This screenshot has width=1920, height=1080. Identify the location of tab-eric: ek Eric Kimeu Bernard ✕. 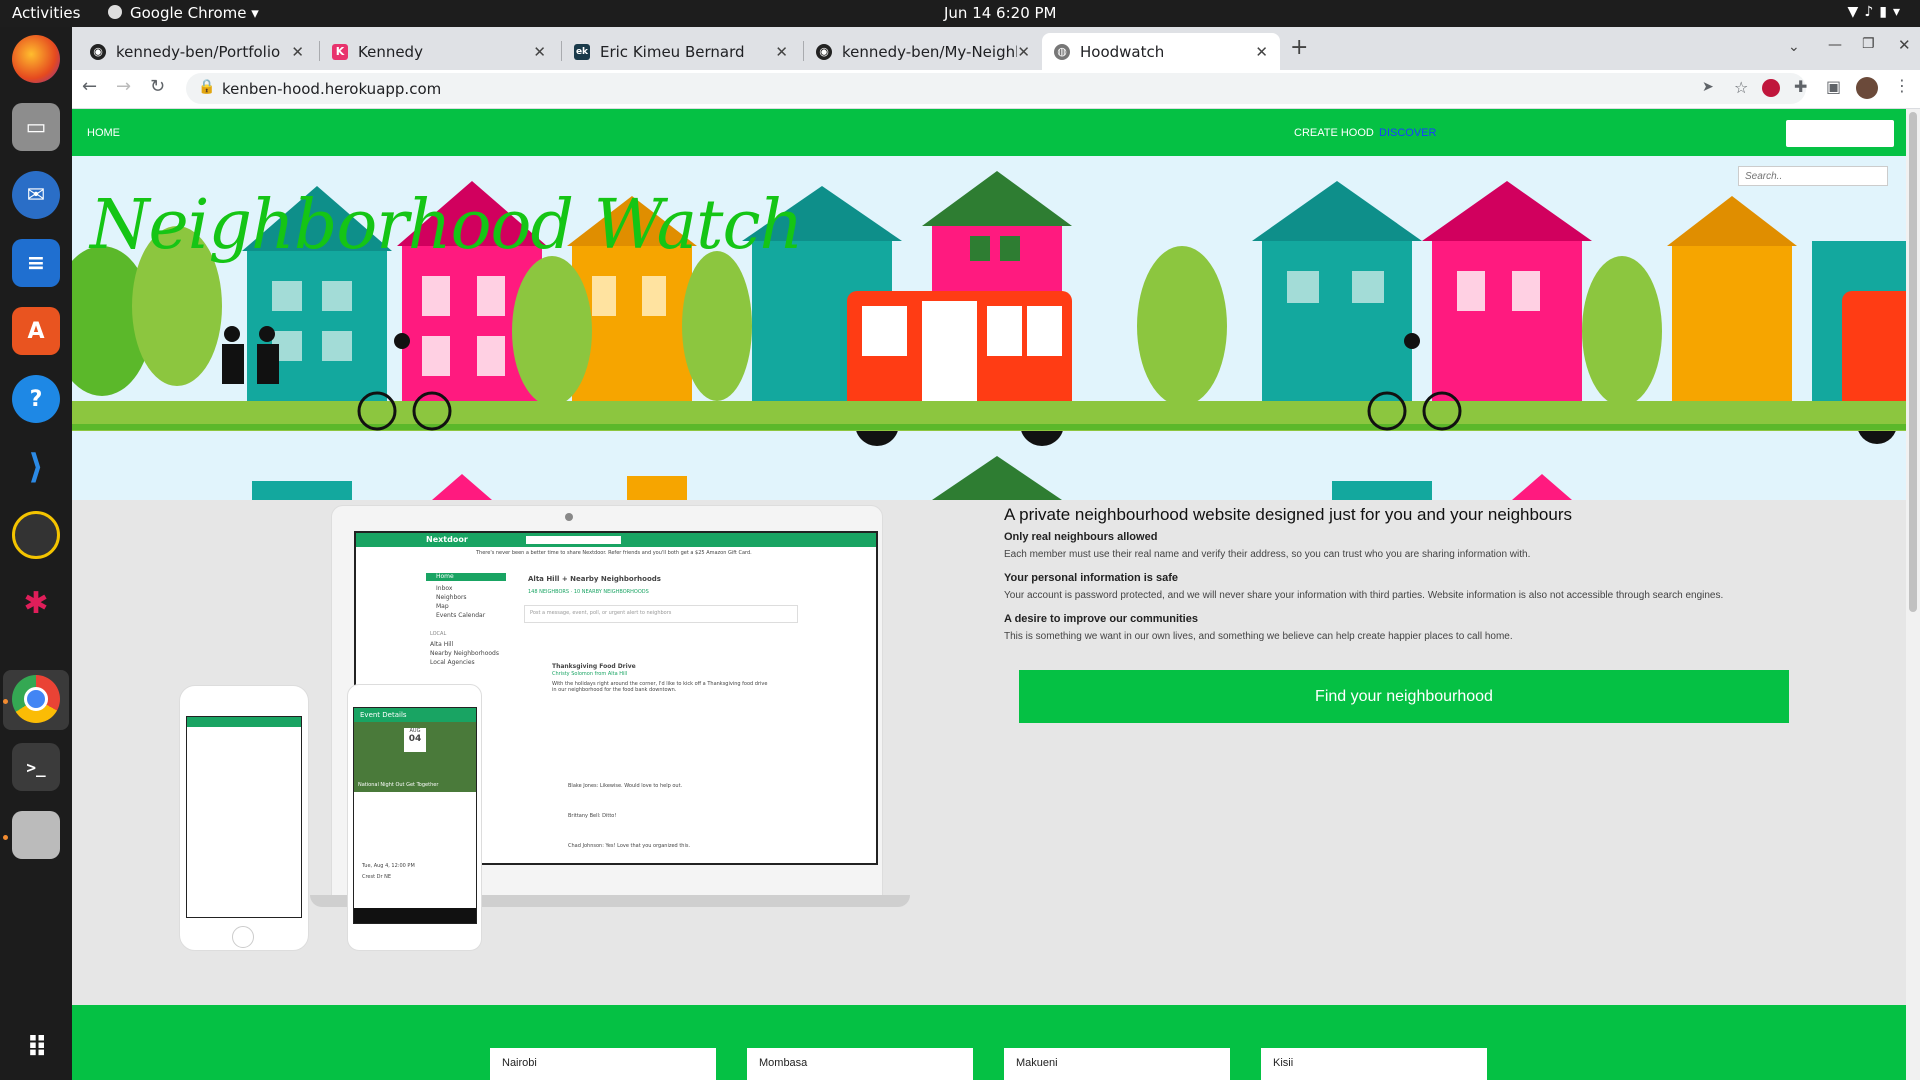
(681, 51).